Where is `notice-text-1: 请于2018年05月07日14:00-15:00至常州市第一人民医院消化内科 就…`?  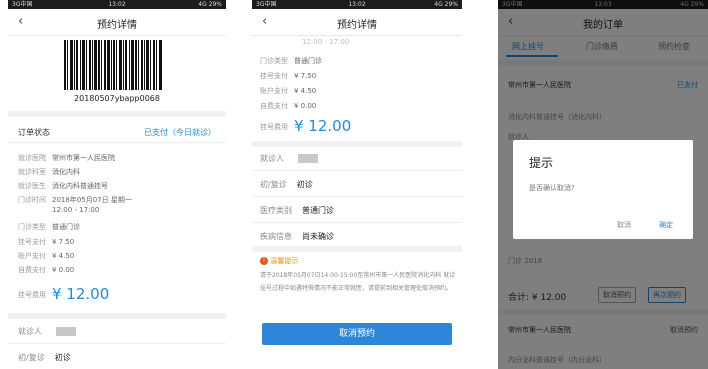
notice-text-1: 请于2018年05月07日14:00-15:00至常州市第一人民医院消化内科 就… is located at coordinates (358, 275).